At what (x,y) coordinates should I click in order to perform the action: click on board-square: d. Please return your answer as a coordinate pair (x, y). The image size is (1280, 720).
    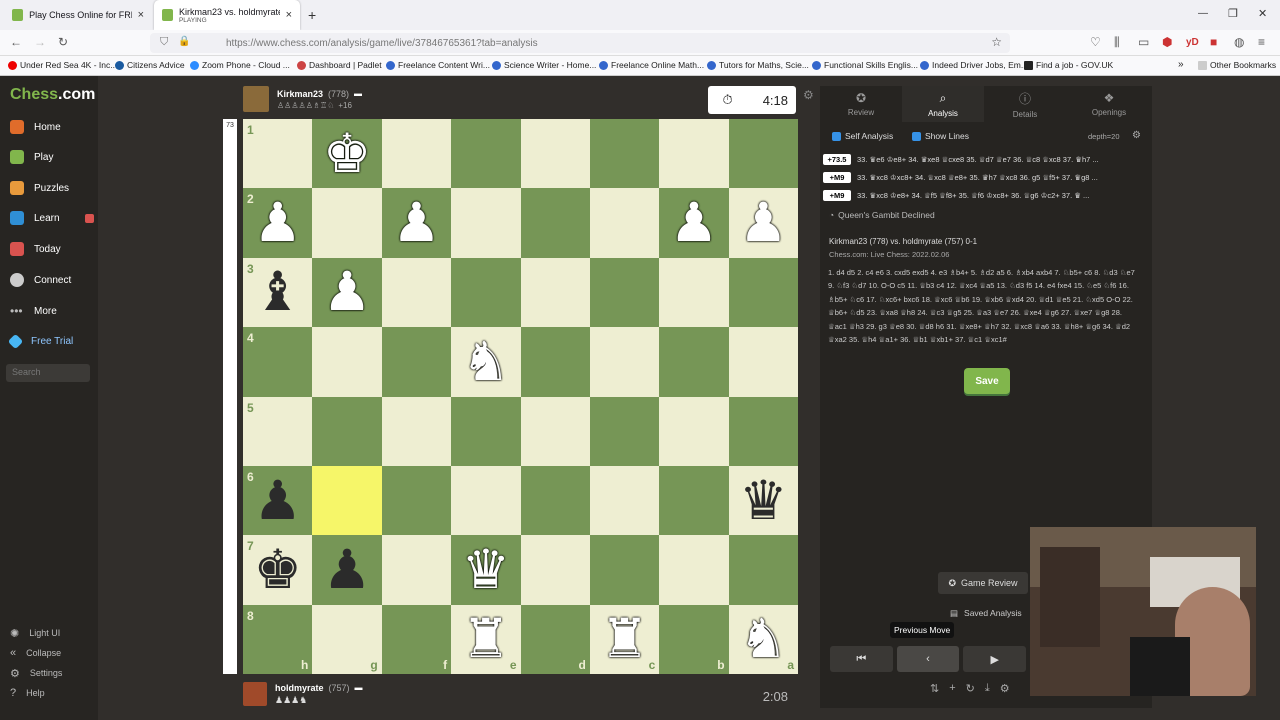
    Looking at the image, I should click on (555, 639).